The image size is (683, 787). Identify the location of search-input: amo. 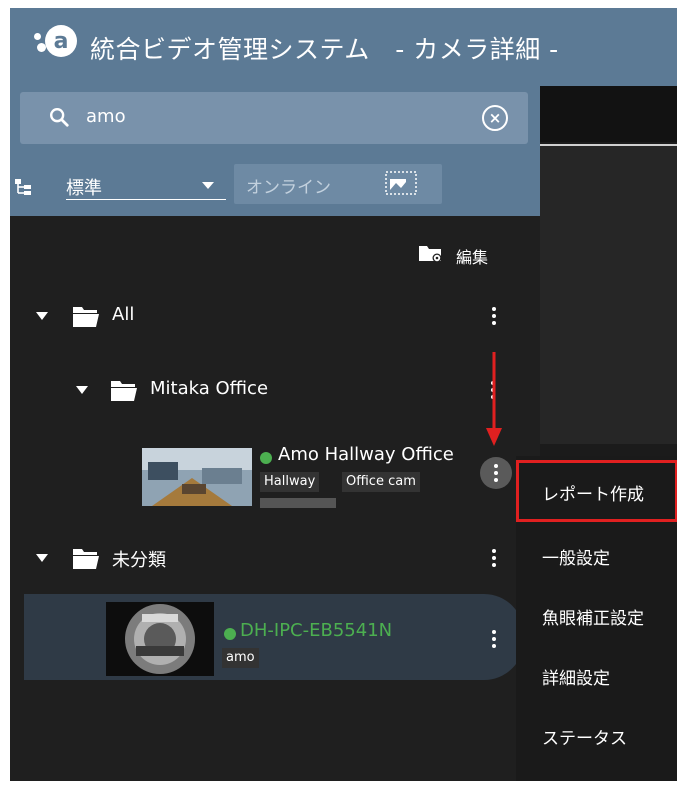
(106, 116).